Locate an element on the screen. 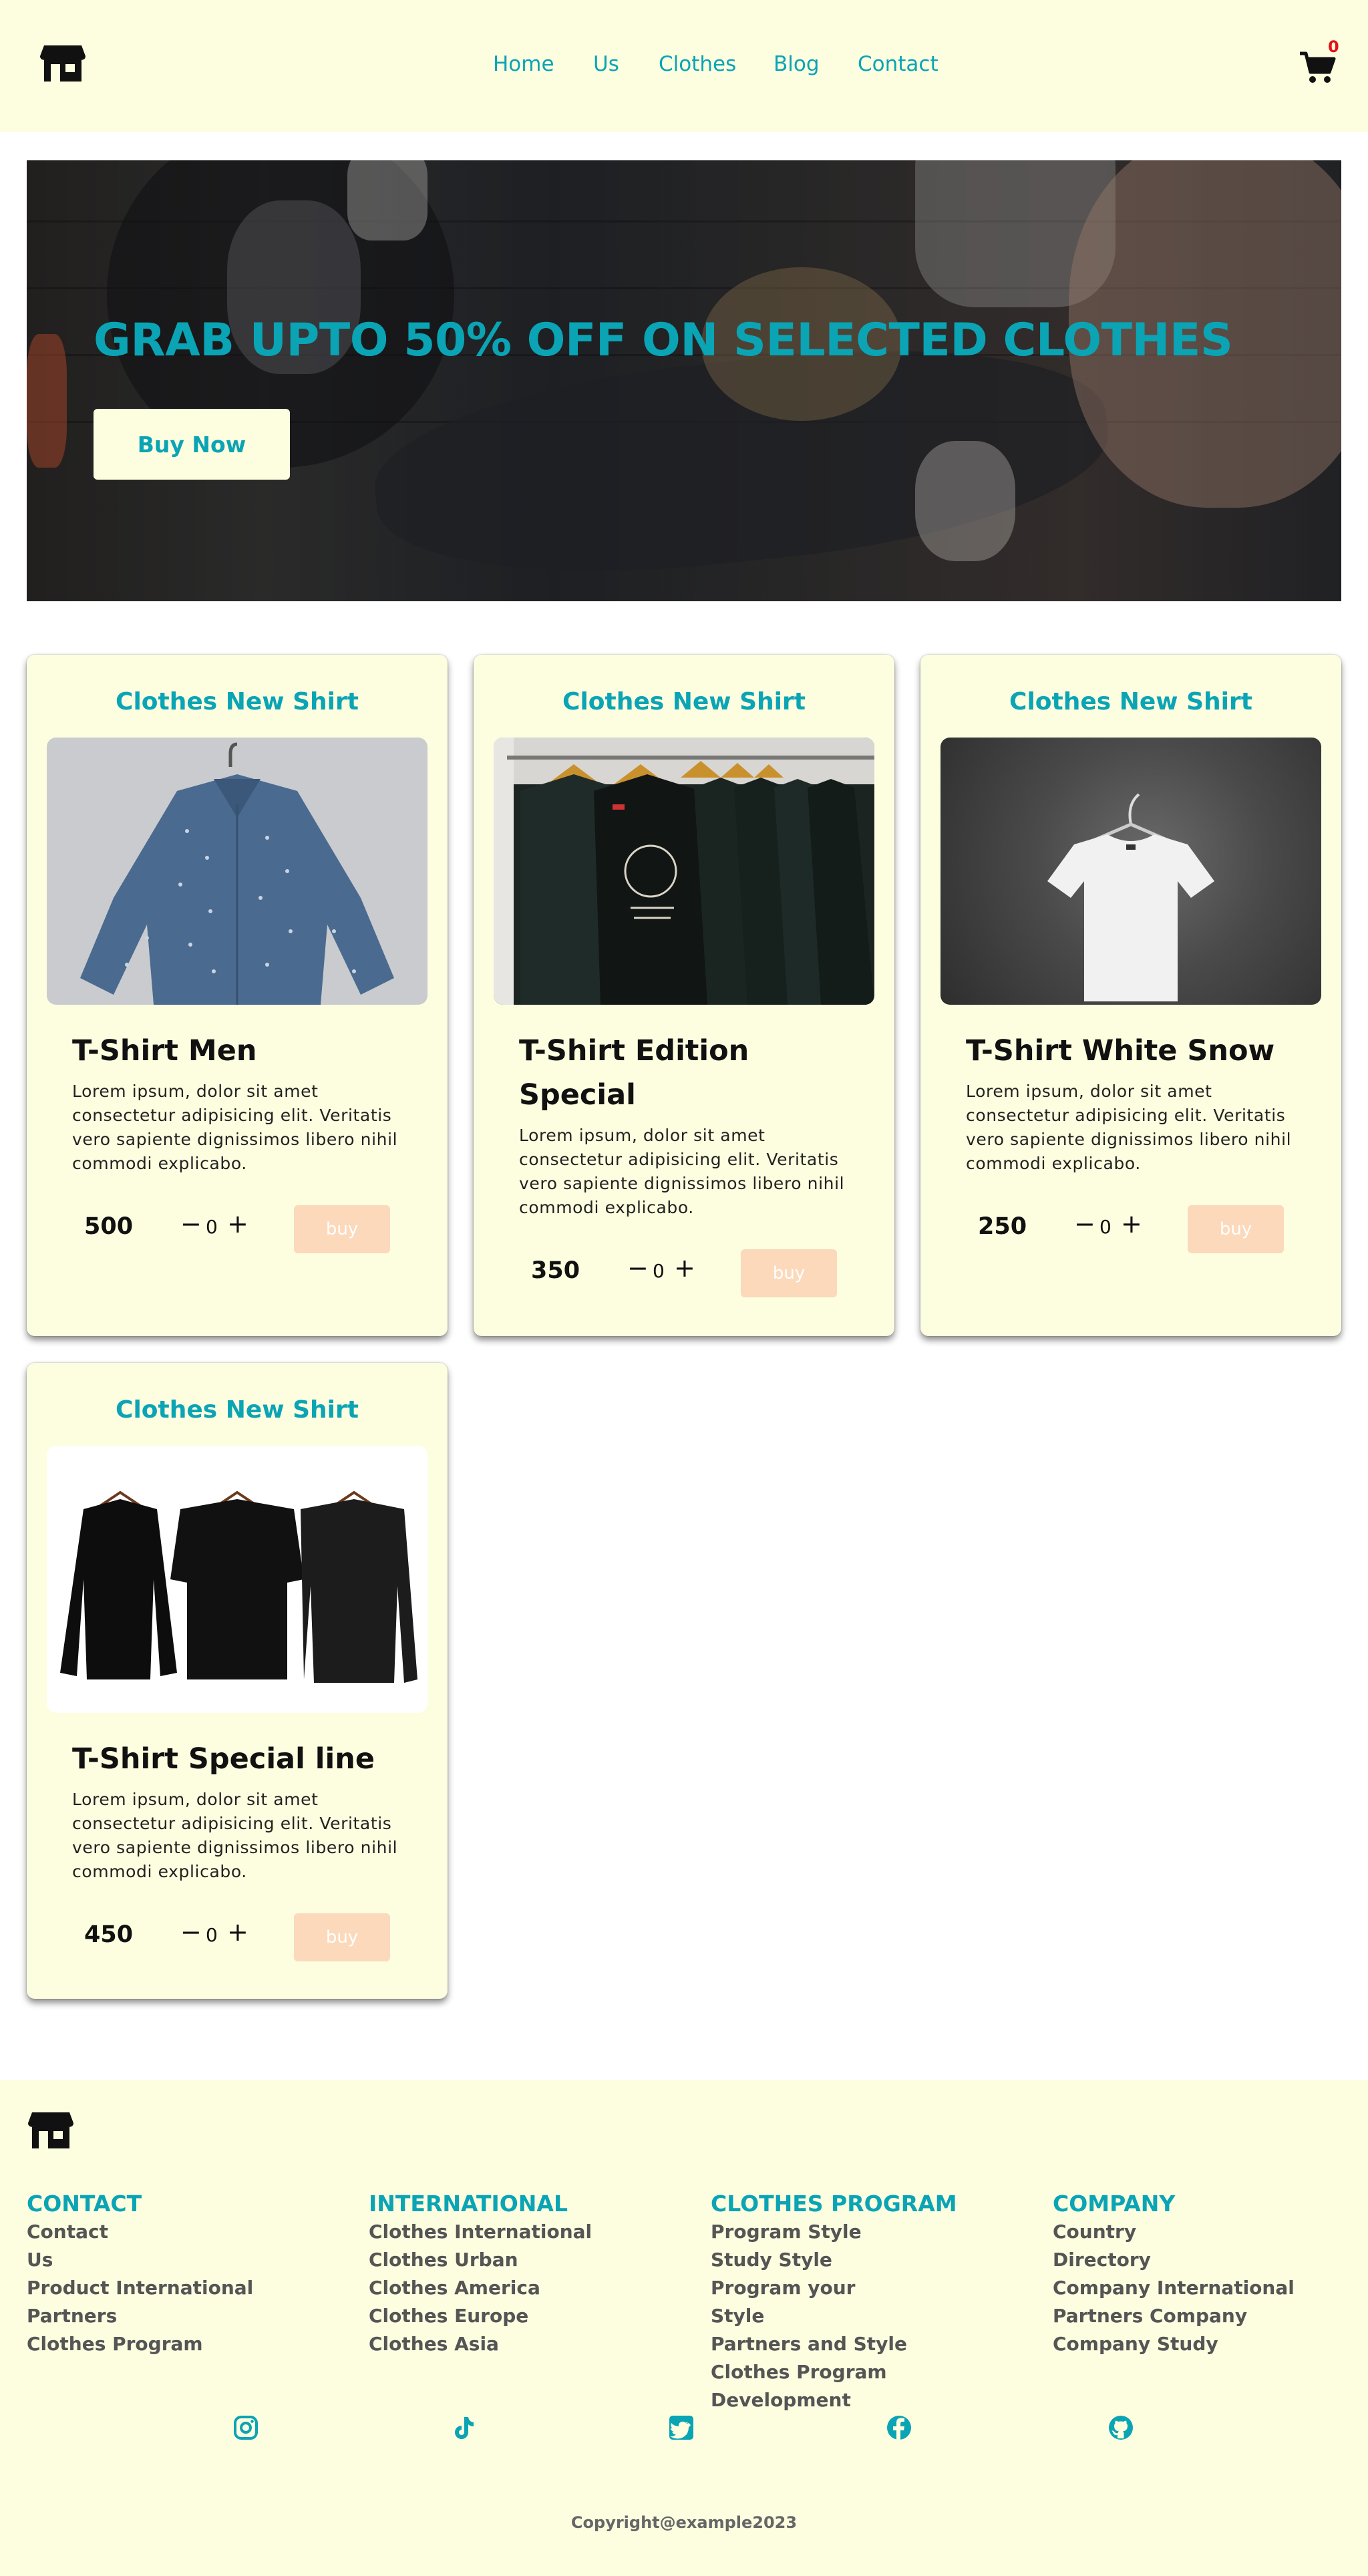  footer-link: Partners Company is located at coordinates (1210, 2316).